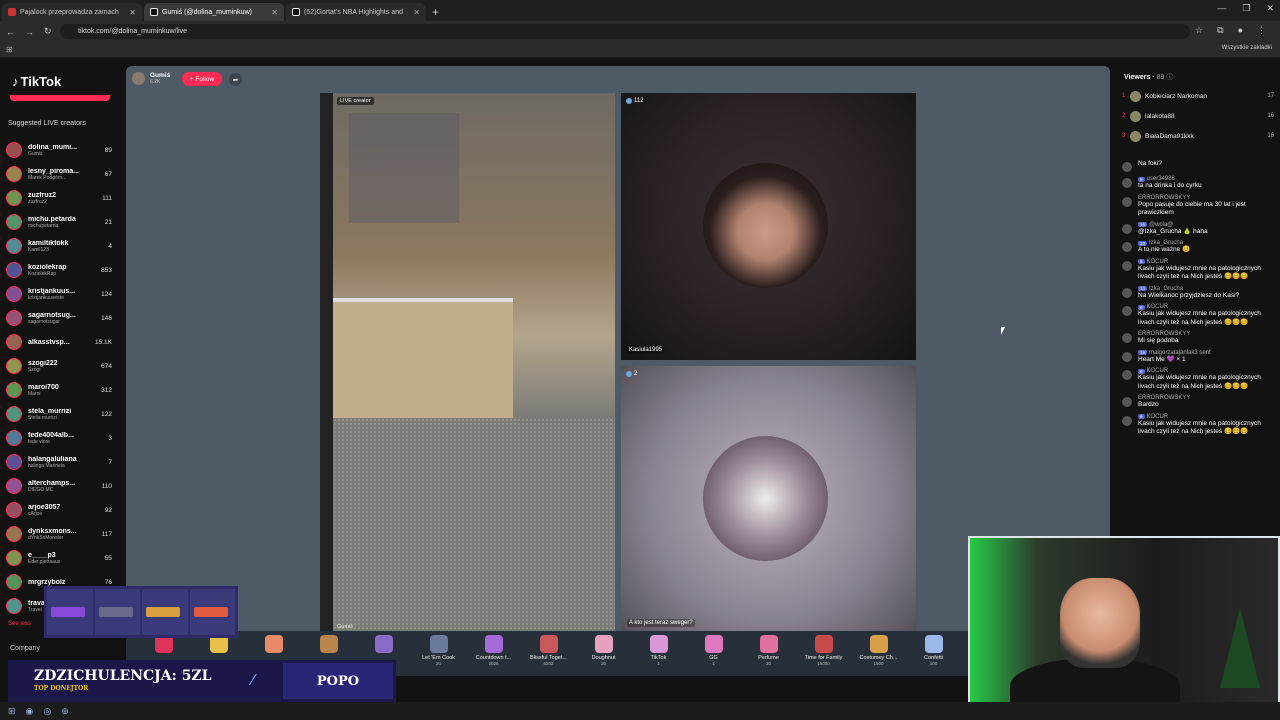 This screenshot has width=1280, height=720. What do you see at coordinates (60, 198) in the screenshot?
I see `creator-item: zuzfruz2 zuzfruz2 111` at bounding box center [60, 198].